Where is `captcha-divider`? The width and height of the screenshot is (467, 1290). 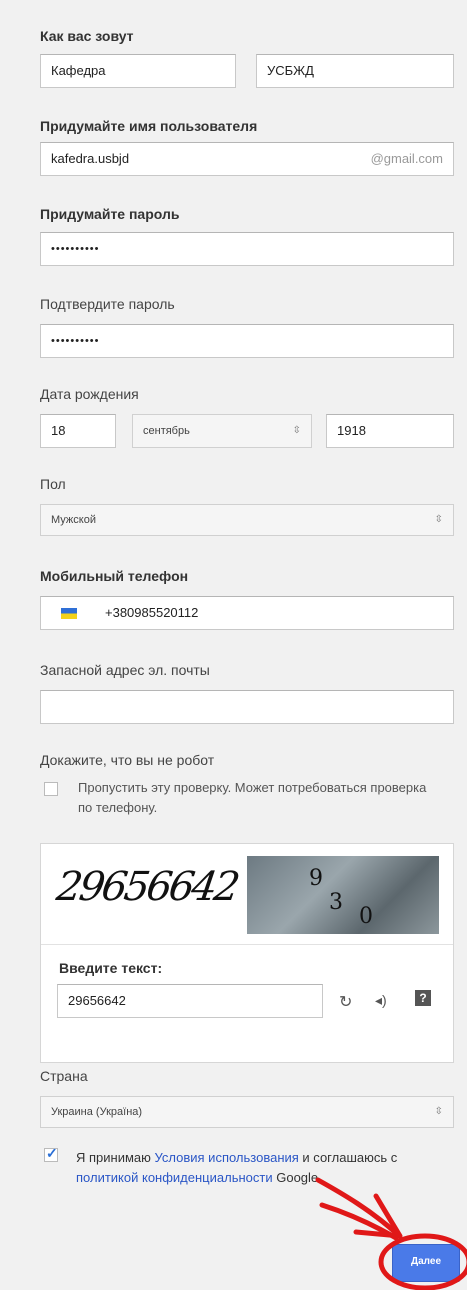
captcha-divider is located at coordinates (247, 944).